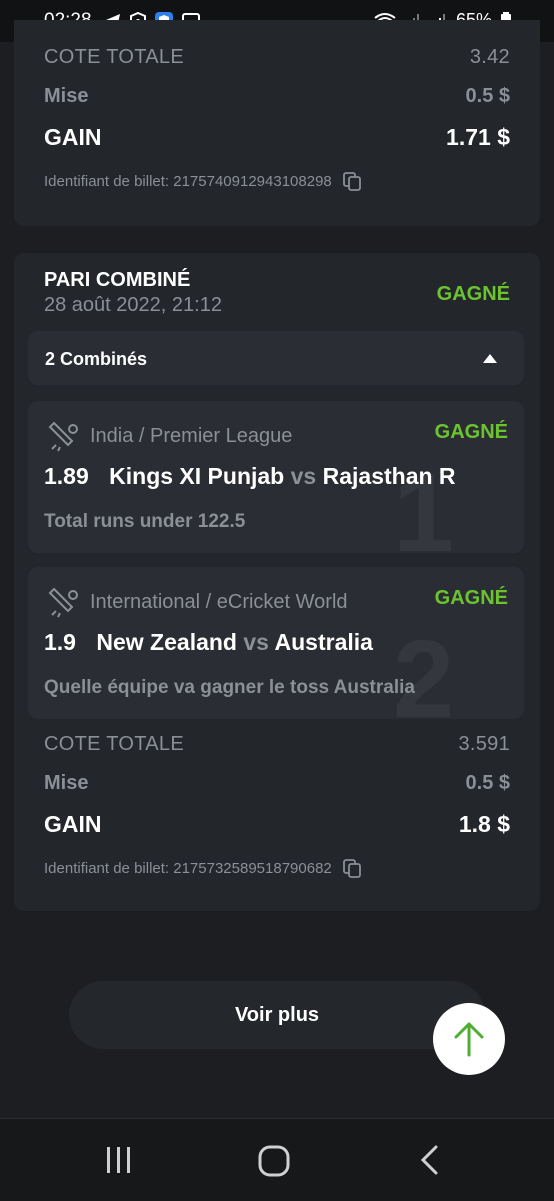 The image size is (554, 1201). I want to click on team-away: Australia, so click(323, 642).